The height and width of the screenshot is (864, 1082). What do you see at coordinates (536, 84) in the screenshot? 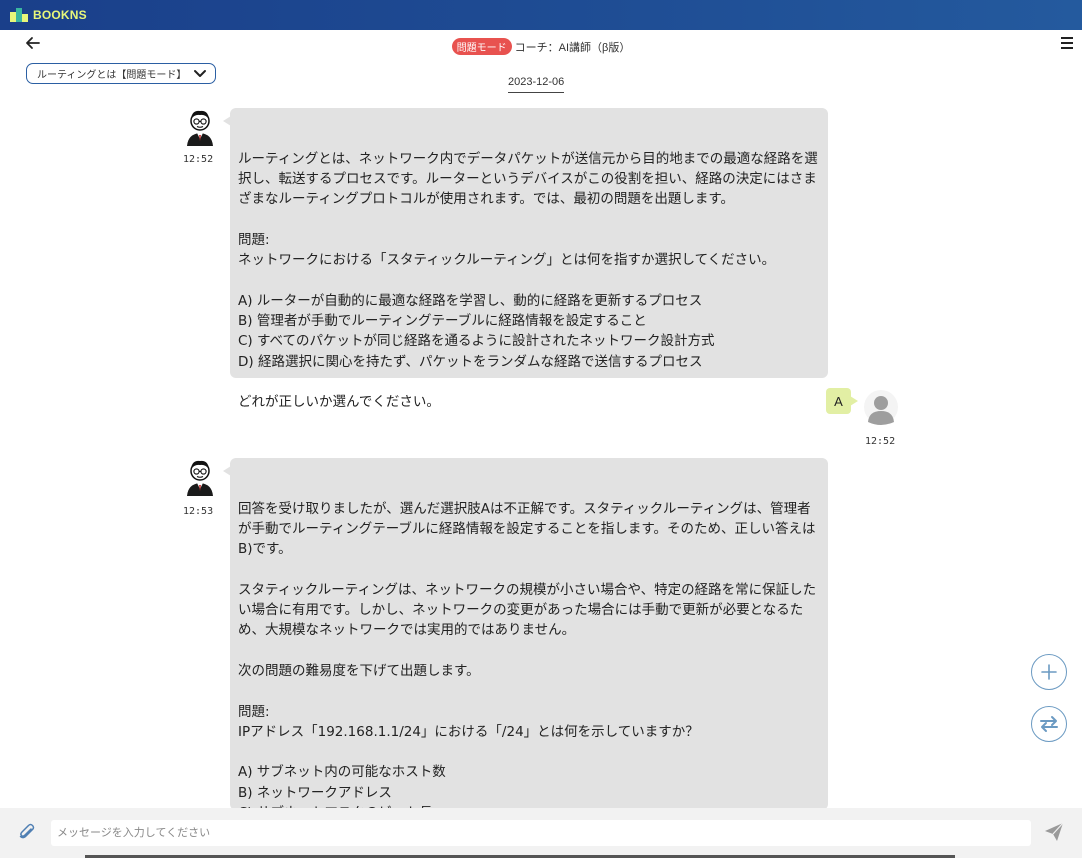
I see `date-divider: 2023-12-06` at bounding box center [536, 84].